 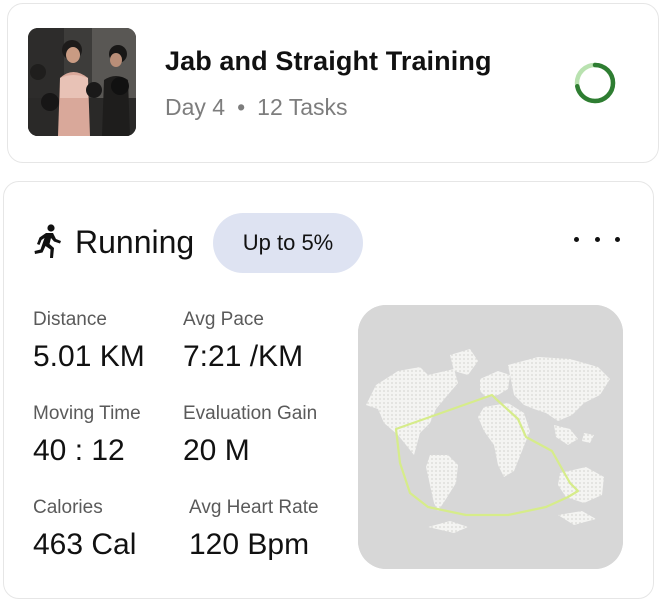 I want to click on activity-label: Running, so click(x=135, y=242).